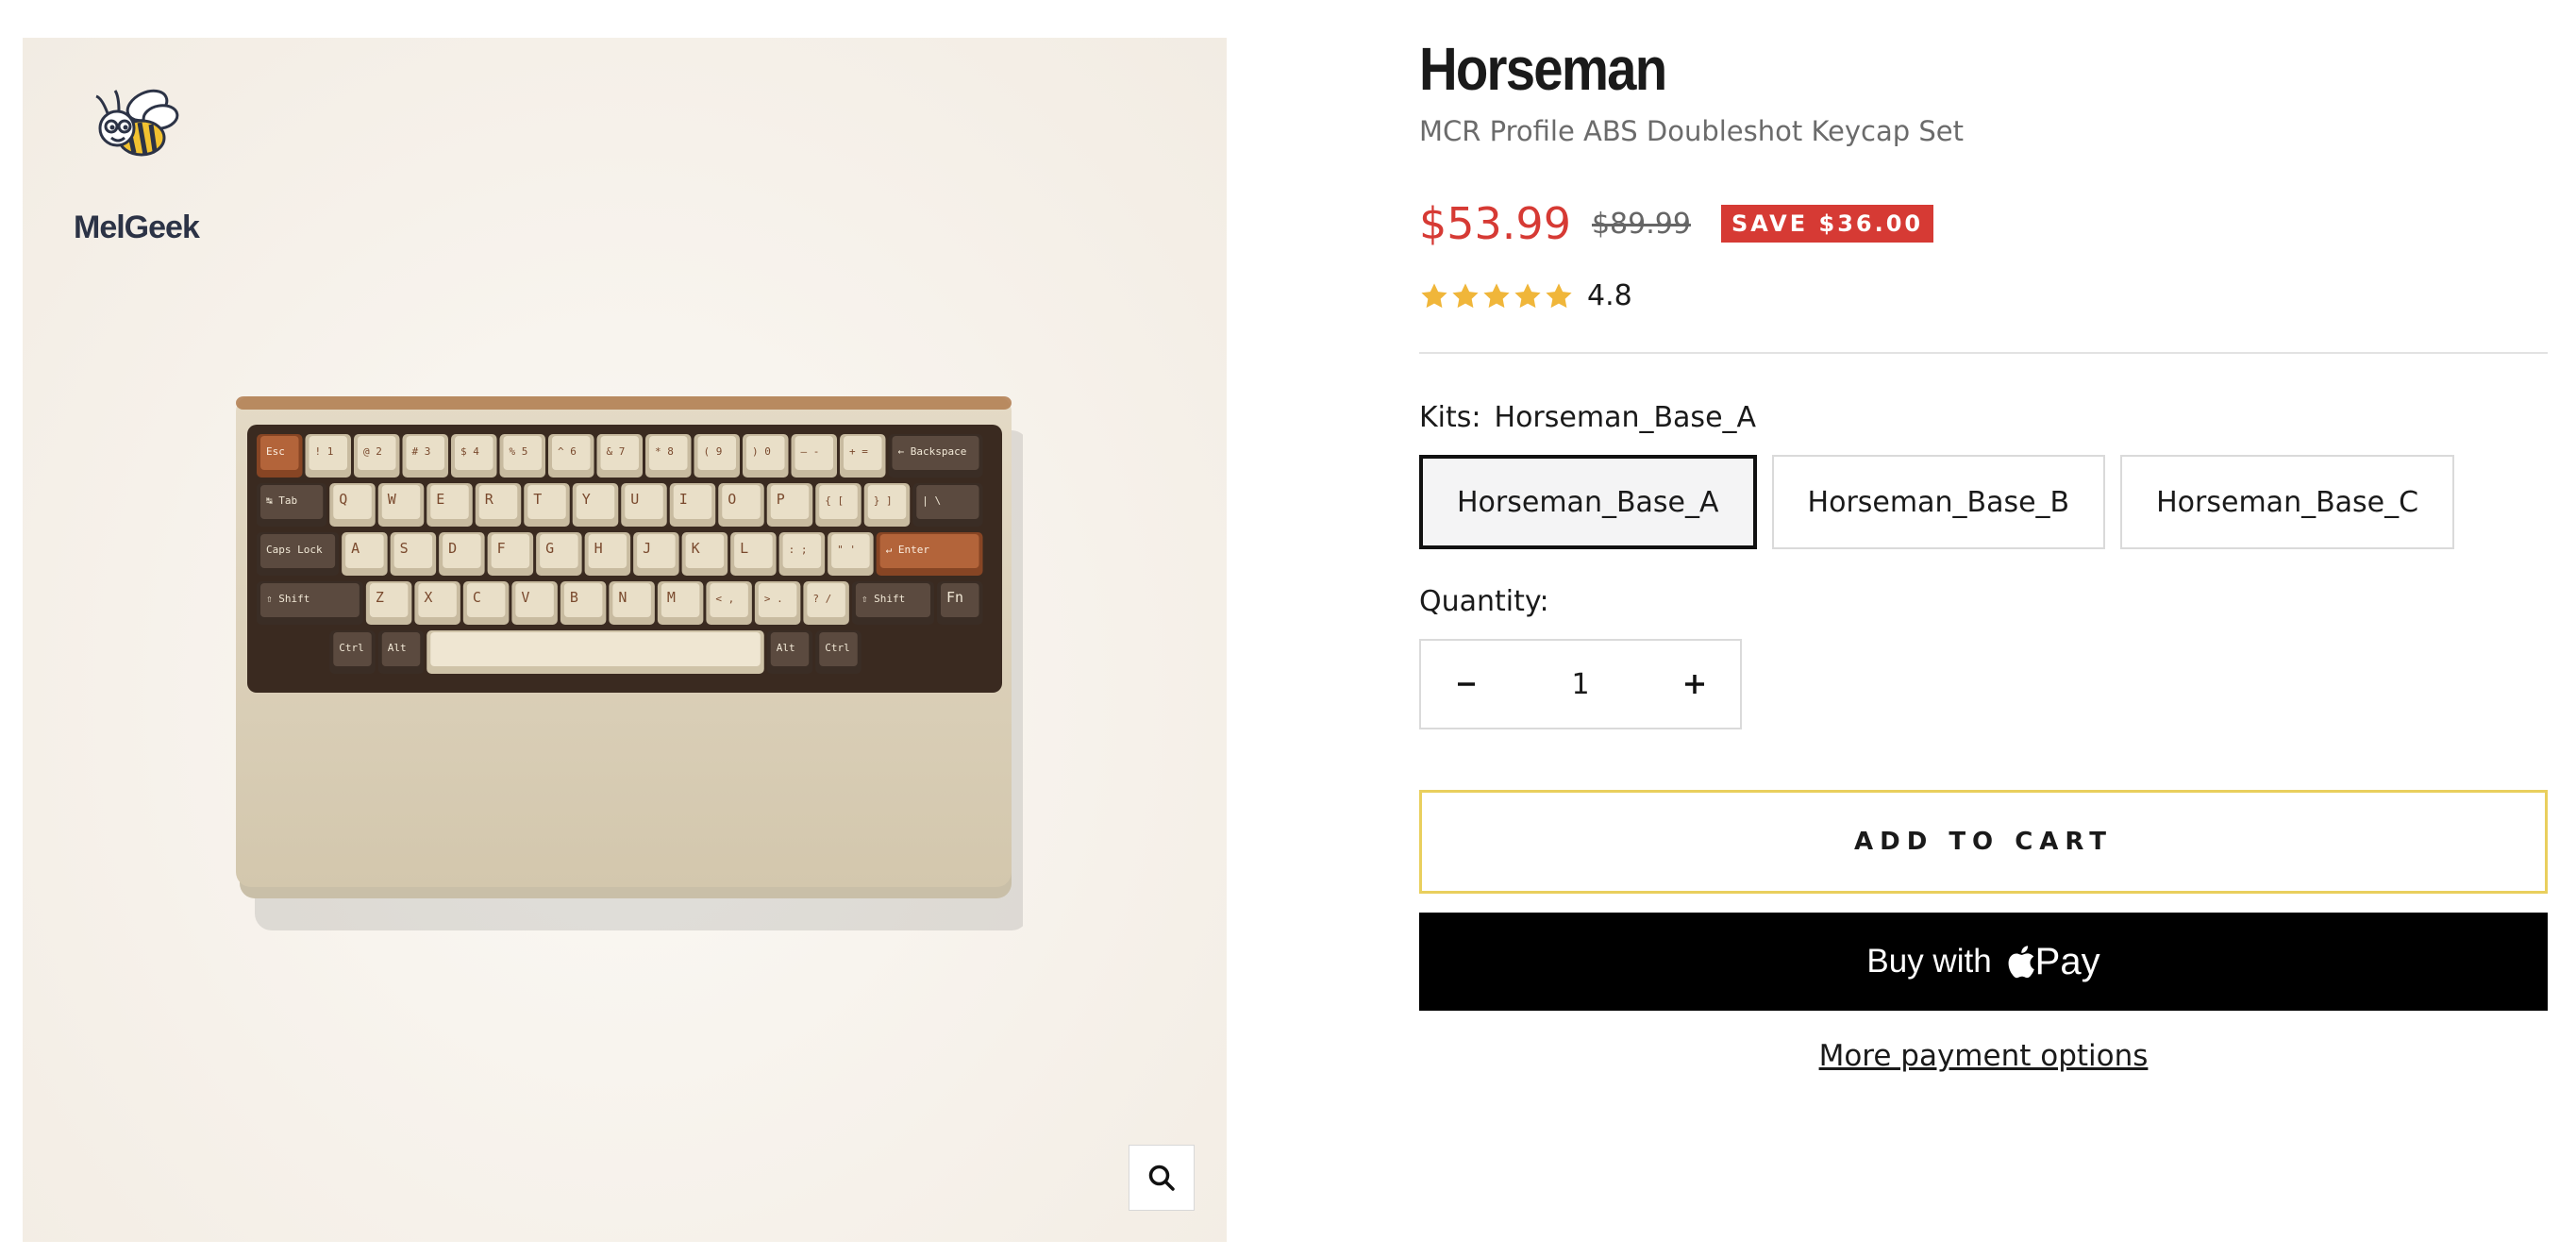 This screenshot has height=1257, width=2576. I want to click on keycap: F, so click(510, 554).